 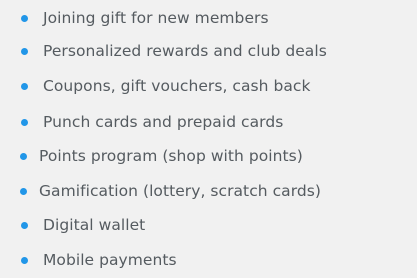 I want to click on list-item-points-program: Points program (shop with points), so click(x=161, y=156).